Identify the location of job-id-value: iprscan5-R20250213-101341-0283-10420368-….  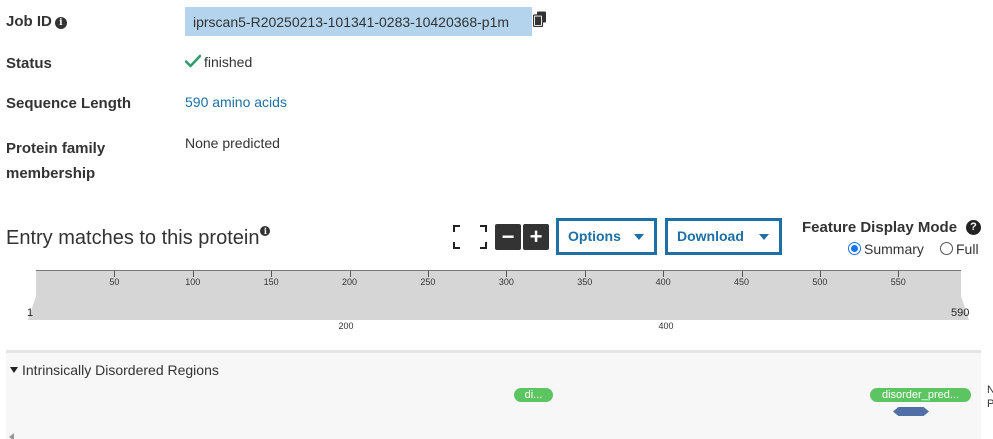
(351, 22).